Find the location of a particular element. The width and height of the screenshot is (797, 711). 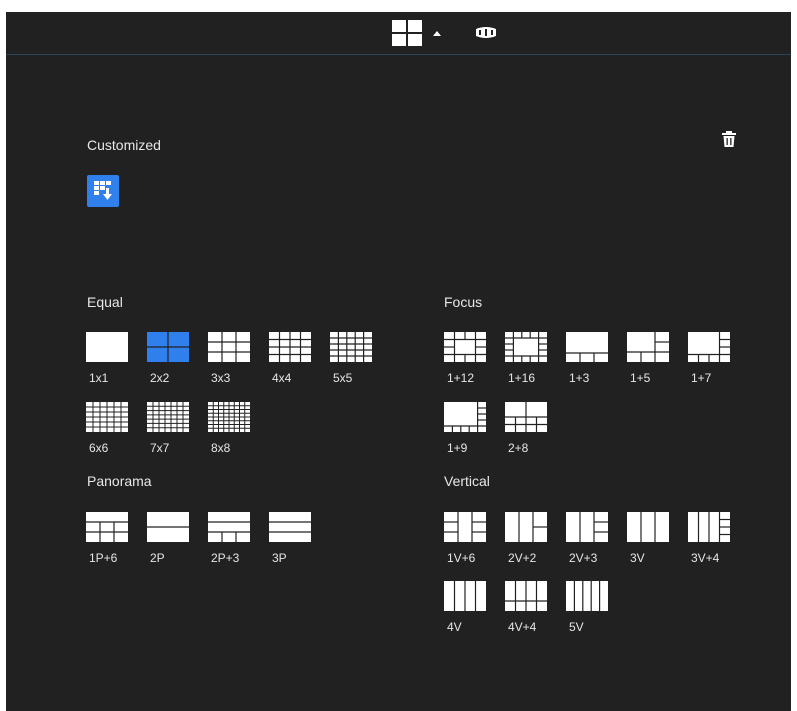

tile-label: 3P is located at coordinates (279, 558).